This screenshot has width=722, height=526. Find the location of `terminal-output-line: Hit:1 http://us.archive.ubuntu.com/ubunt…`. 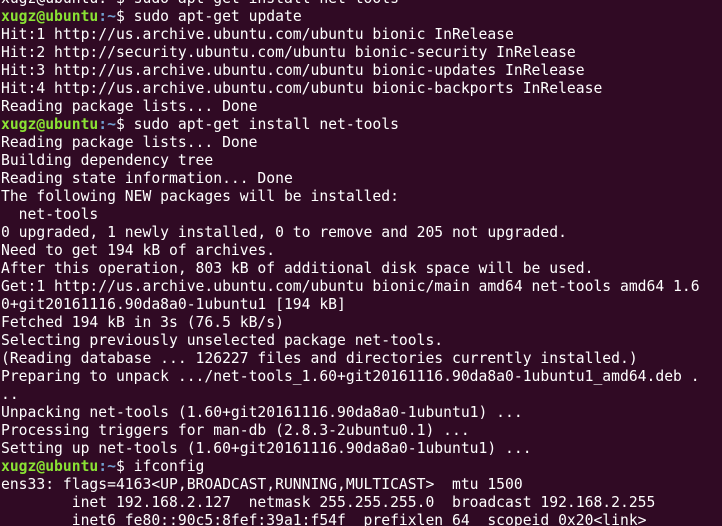

terminal-output-line: Hit:1 http://us.archive.ubuntu.com/ubunt… is located at coordinates (257, 34).